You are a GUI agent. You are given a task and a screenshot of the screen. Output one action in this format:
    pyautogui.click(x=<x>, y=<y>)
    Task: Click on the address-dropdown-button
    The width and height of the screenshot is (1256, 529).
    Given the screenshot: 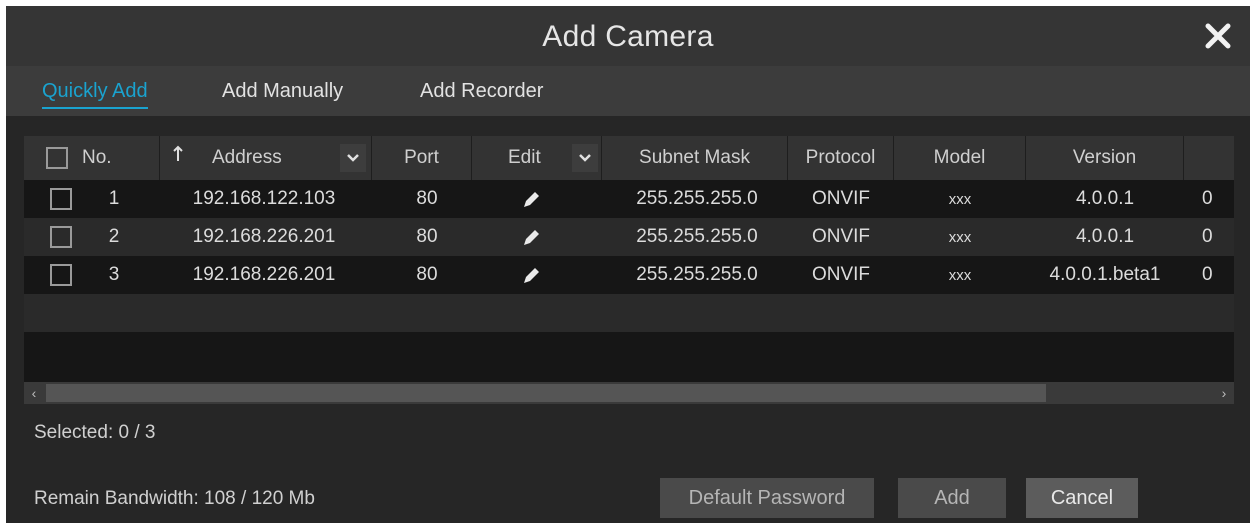 What is the action you would take?
    pyautogui.click(x=353, y=158)
    